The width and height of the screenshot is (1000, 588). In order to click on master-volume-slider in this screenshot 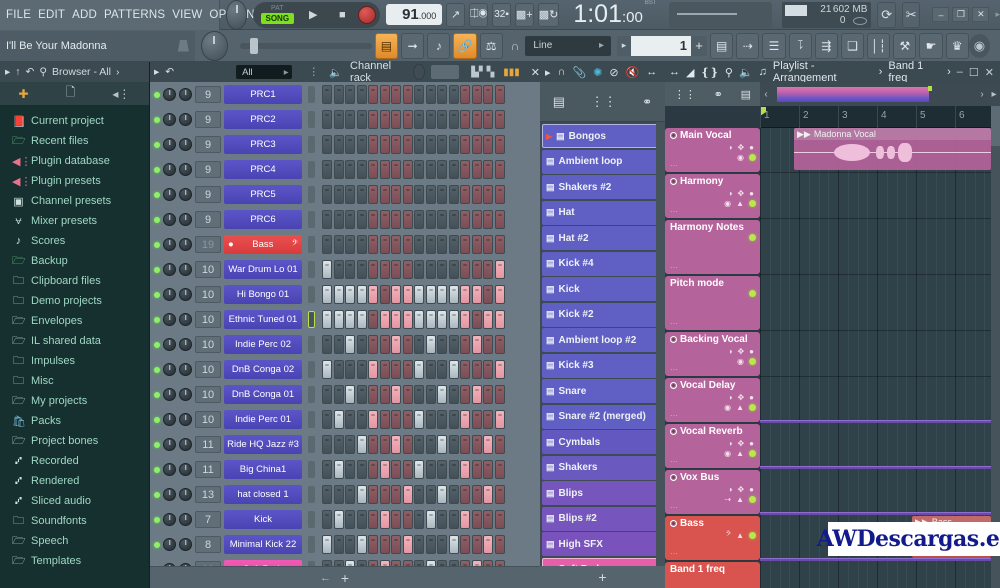, I will do `click(305, 45)`.